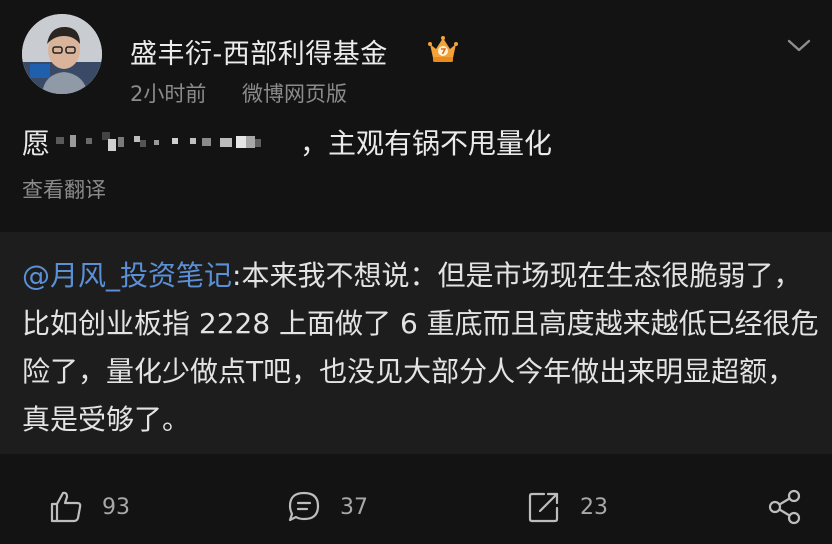 The image size is (832, 544). Describe the element at coordinates (594, 507) in the screenshot. I see `repost-count: 23` at that location.